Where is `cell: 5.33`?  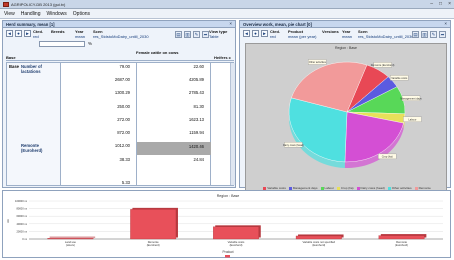
cell: 5.33 is located at coordinates (125, 182).